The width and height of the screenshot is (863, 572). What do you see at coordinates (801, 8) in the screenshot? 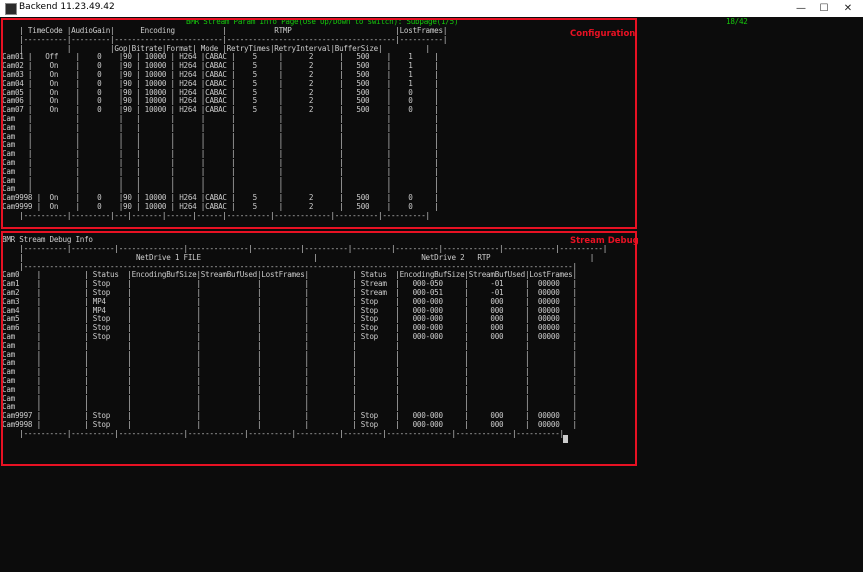
I see `minimize-button: —` at bounding box center [801, 8].